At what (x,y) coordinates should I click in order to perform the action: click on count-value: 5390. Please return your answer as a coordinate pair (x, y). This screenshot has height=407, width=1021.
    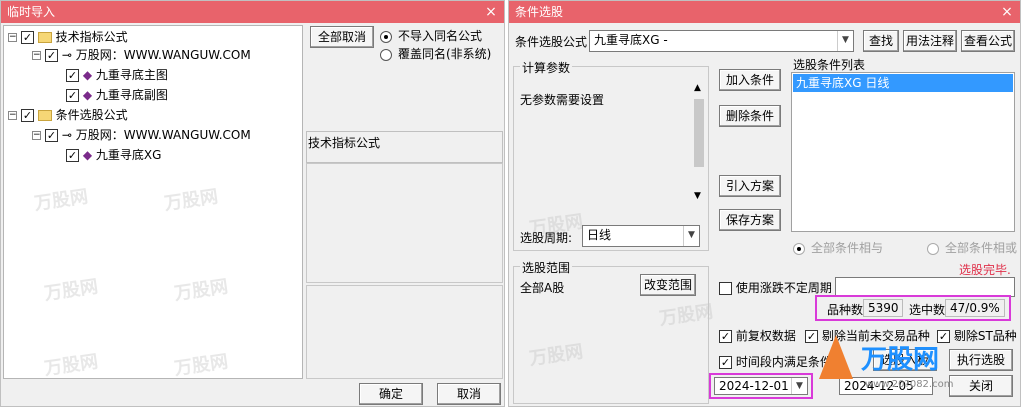
    Looking at the image, I should click on (883, 308).